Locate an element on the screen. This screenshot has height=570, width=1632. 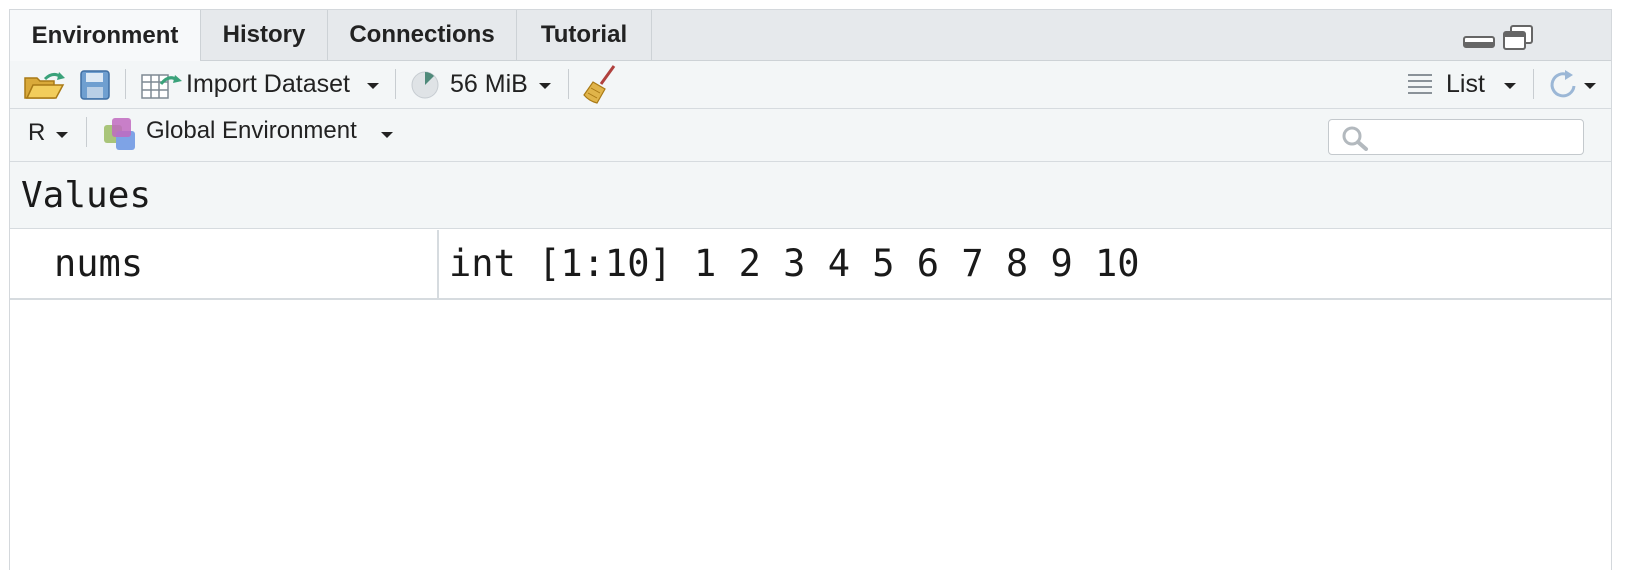
environment-toolbar: R Global Environment is located at coordinates (810, 135).